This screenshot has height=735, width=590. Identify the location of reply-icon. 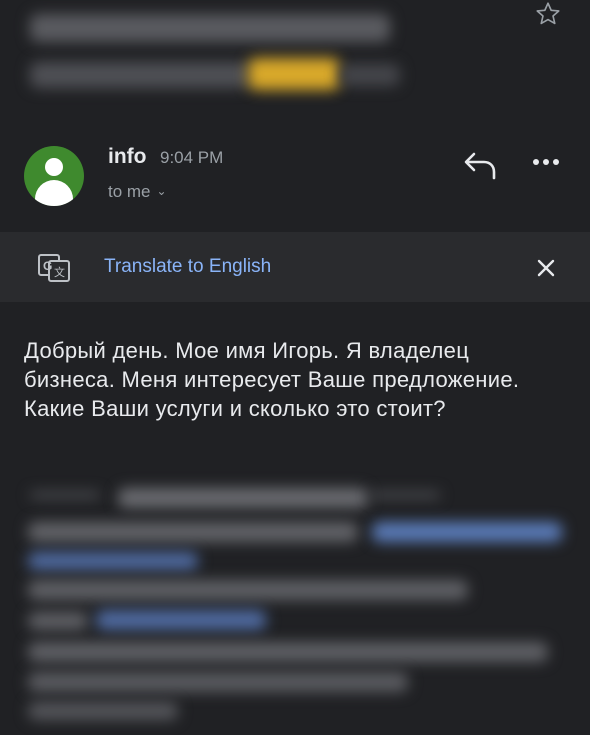
(480, 166).